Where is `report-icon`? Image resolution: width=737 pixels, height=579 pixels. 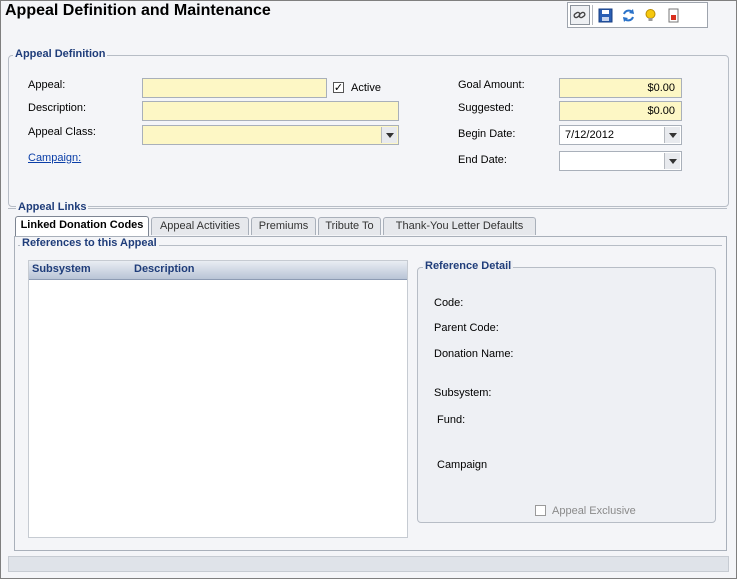
report-icon is located at coordinates (673, 15).